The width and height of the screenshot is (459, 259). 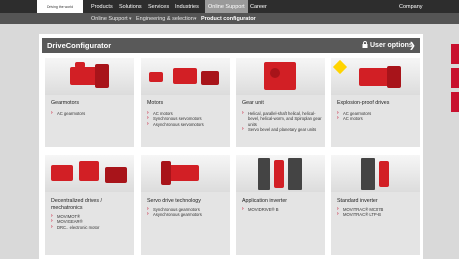 What do you see at coordinates (375, 76) in the screenshot?
I see `explosion-proof-image` at bounding box center [375, 76].